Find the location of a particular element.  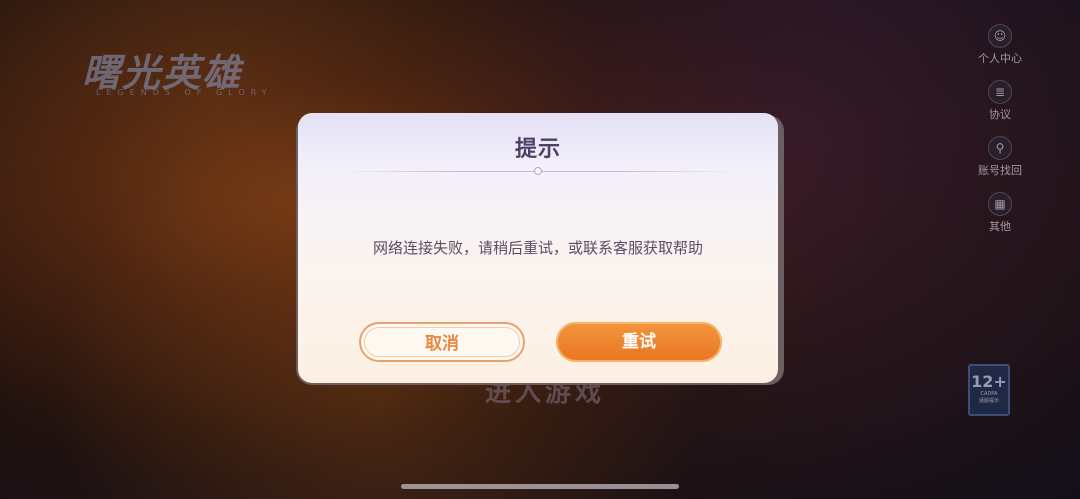

age-rating-badge: 12+ CADPA 适龄提示 is located at coordinates (989, 390).